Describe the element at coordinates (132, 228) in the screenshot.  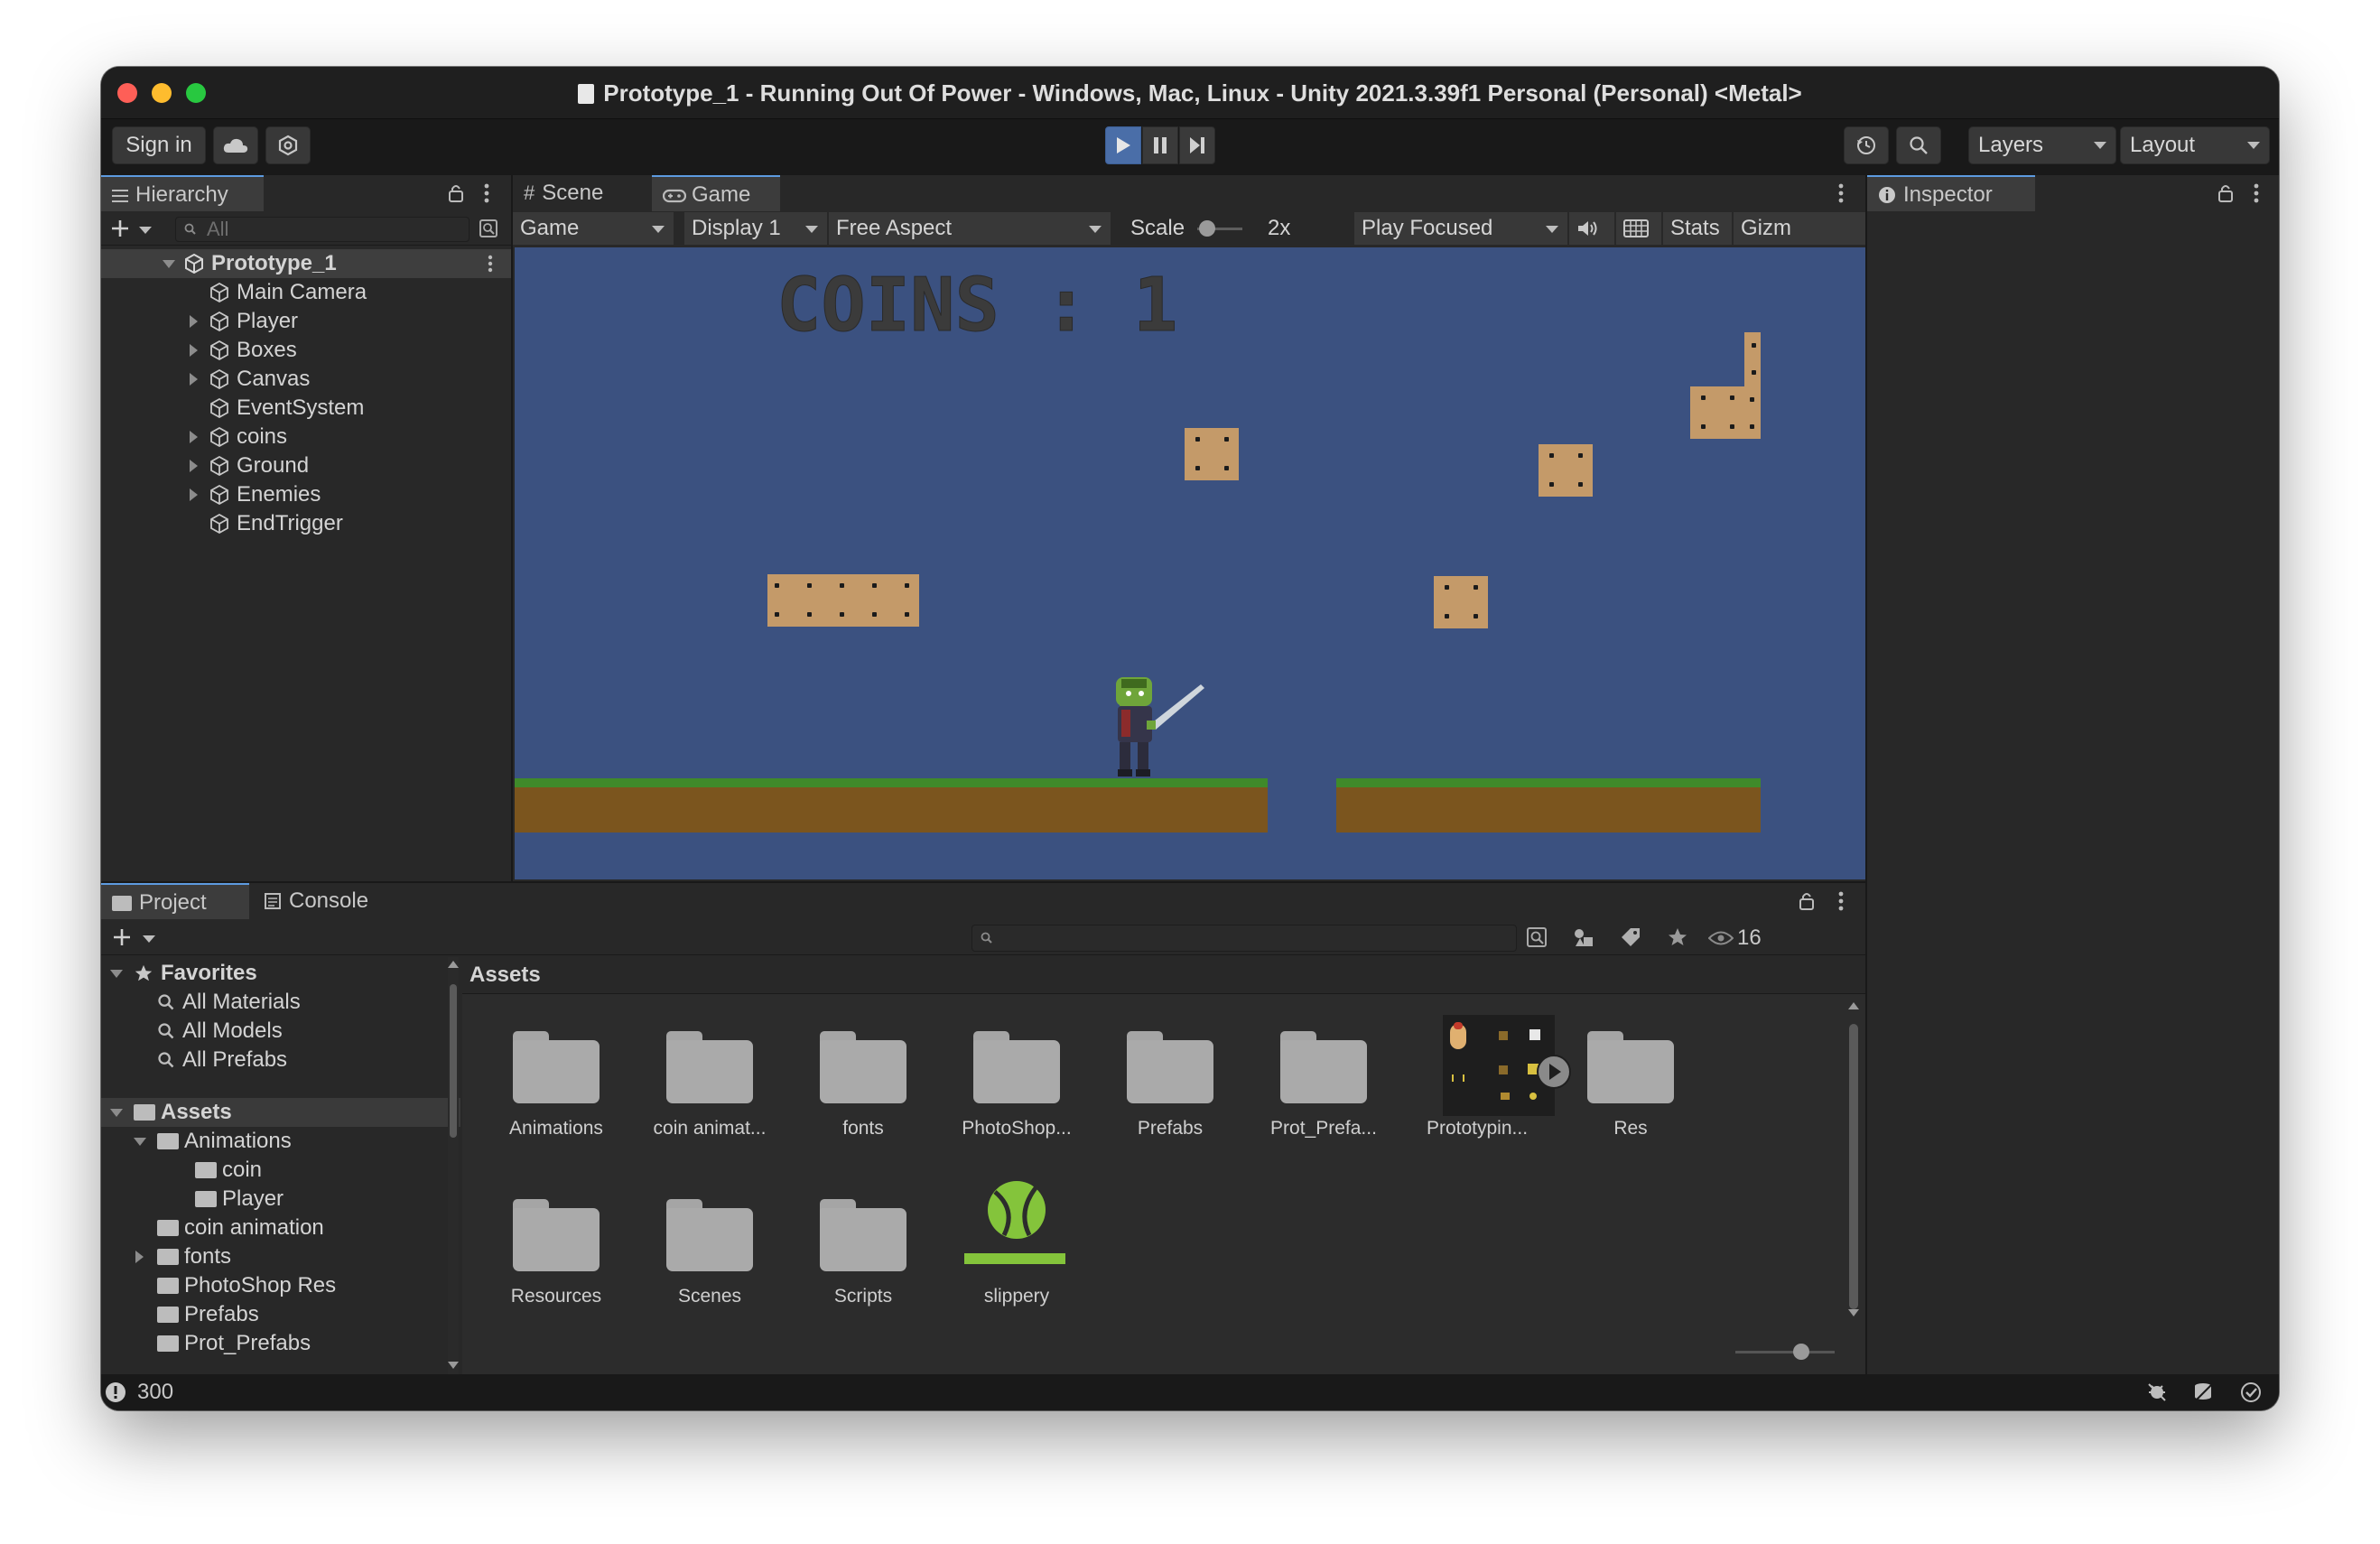
I see `create-add-button` at that location.